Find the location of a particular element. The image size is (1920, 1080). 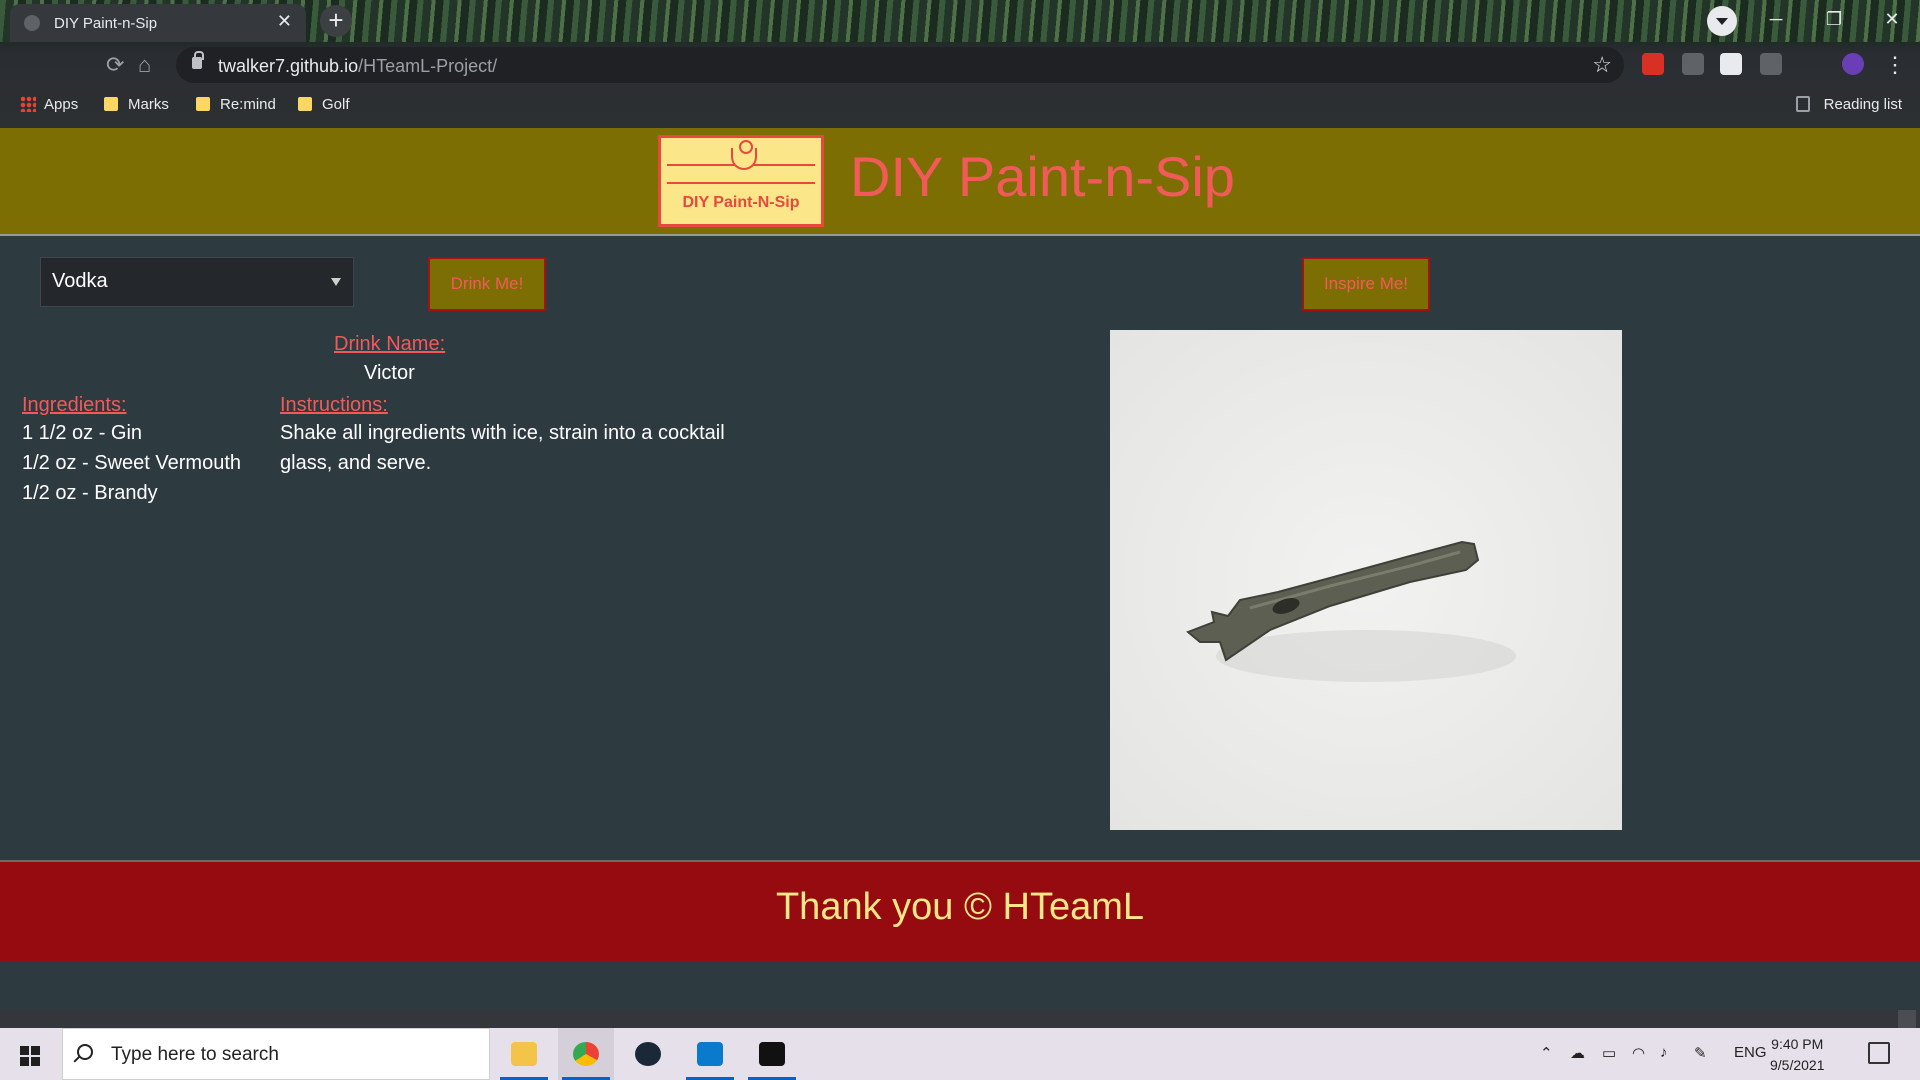

language-indicator: ENG is located at coordinates (1750, 1052).